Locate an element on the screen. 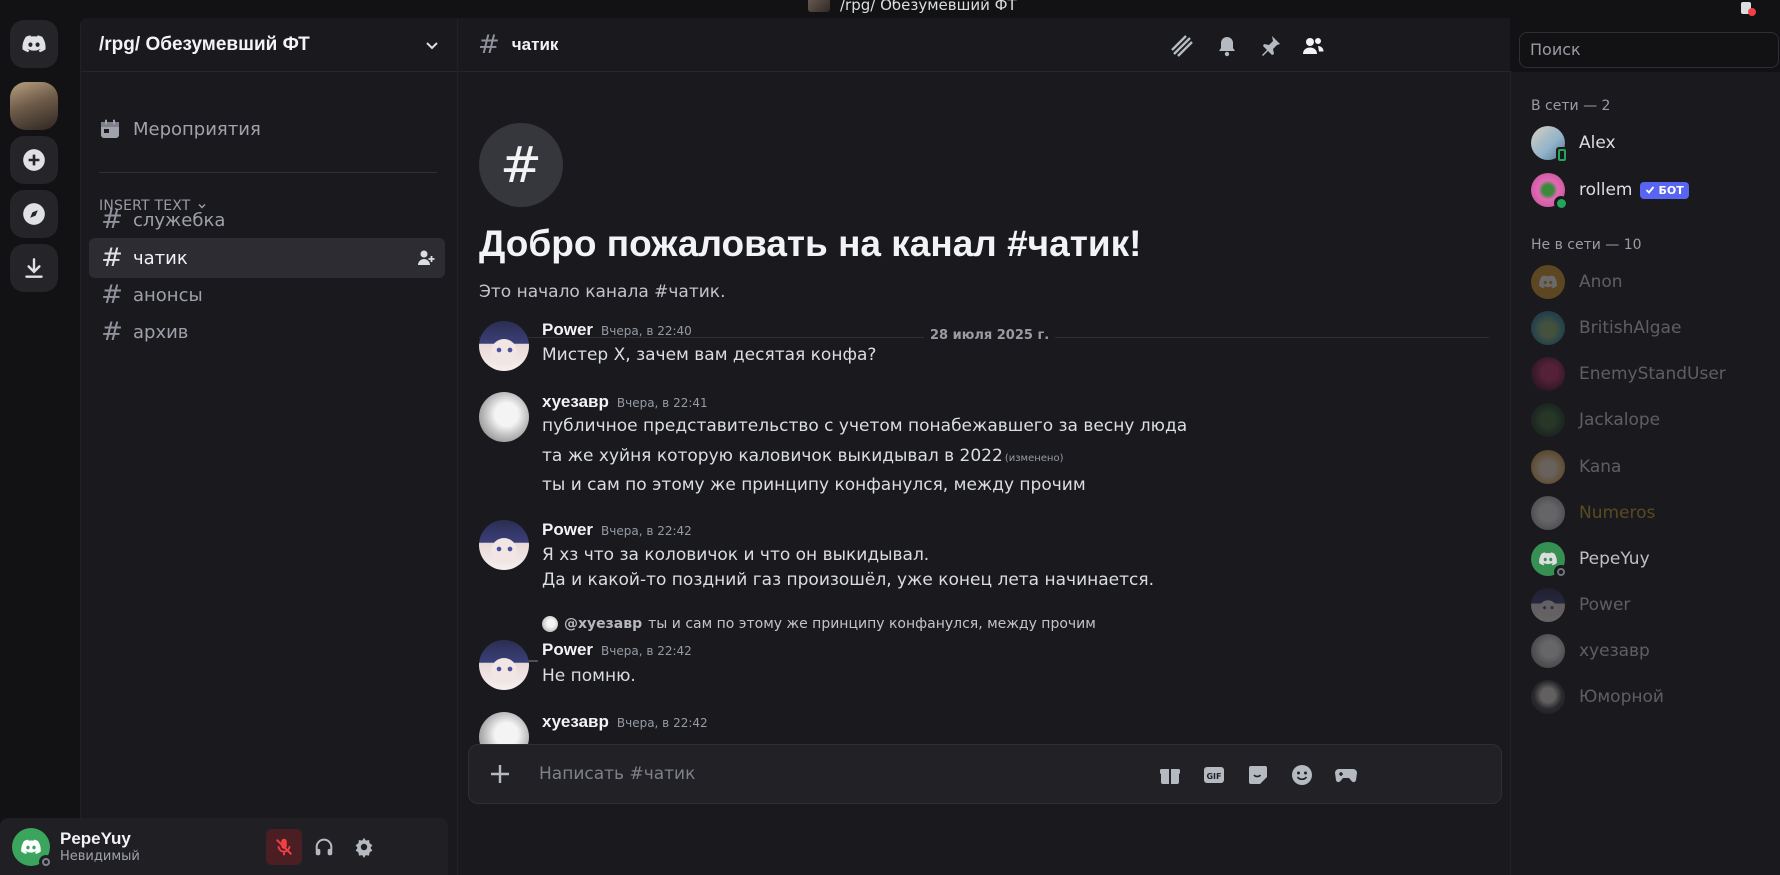 This screenshot has height=875, width=1780. mute-button is located at coordinates (284, 847).